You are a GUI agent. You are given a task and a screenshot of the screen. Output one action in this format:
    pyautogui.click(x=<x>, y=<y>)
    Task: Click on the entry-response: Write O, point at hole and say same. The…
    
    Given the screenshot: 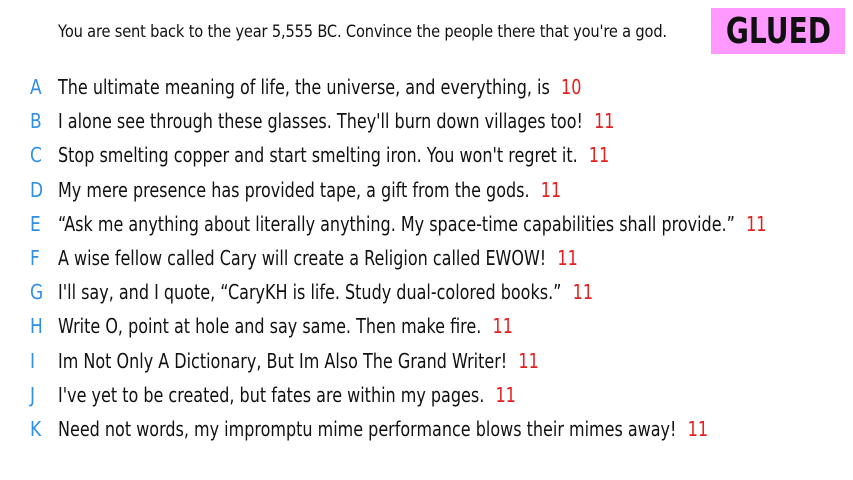 What is the action you would take?
    pyautogui.click(x=270, y=326)
    